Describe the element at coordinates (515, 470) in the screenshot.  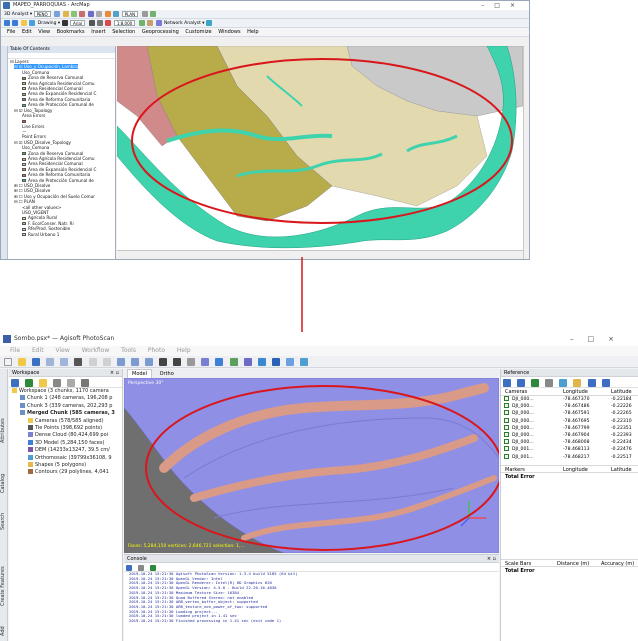
I see `markers-col-name: Markers` at that location.